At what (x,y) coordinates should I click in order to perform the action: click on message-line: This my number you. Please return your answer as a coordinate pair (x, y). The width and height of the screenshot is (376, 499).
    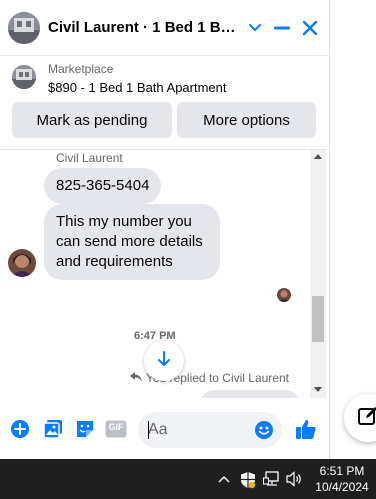
    Looking at the image, I should click on (124, 221).